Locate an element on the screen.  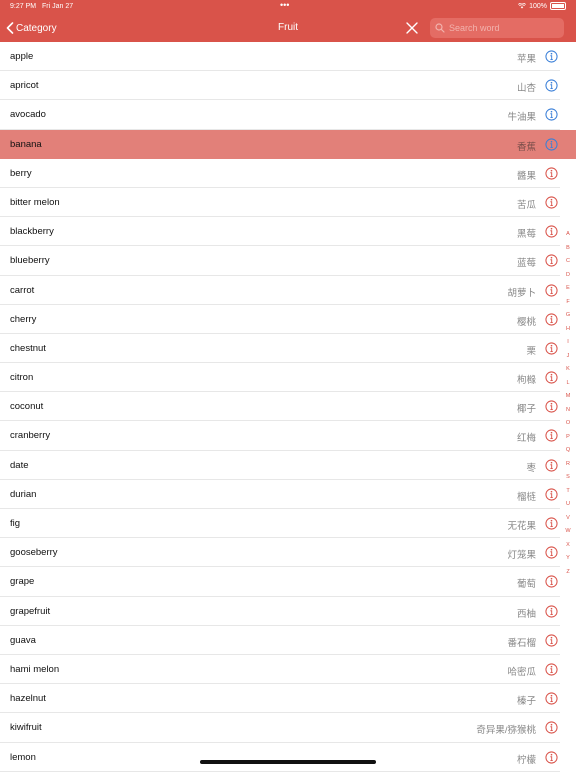
word-english: fig is located at coordinates (15, 523).